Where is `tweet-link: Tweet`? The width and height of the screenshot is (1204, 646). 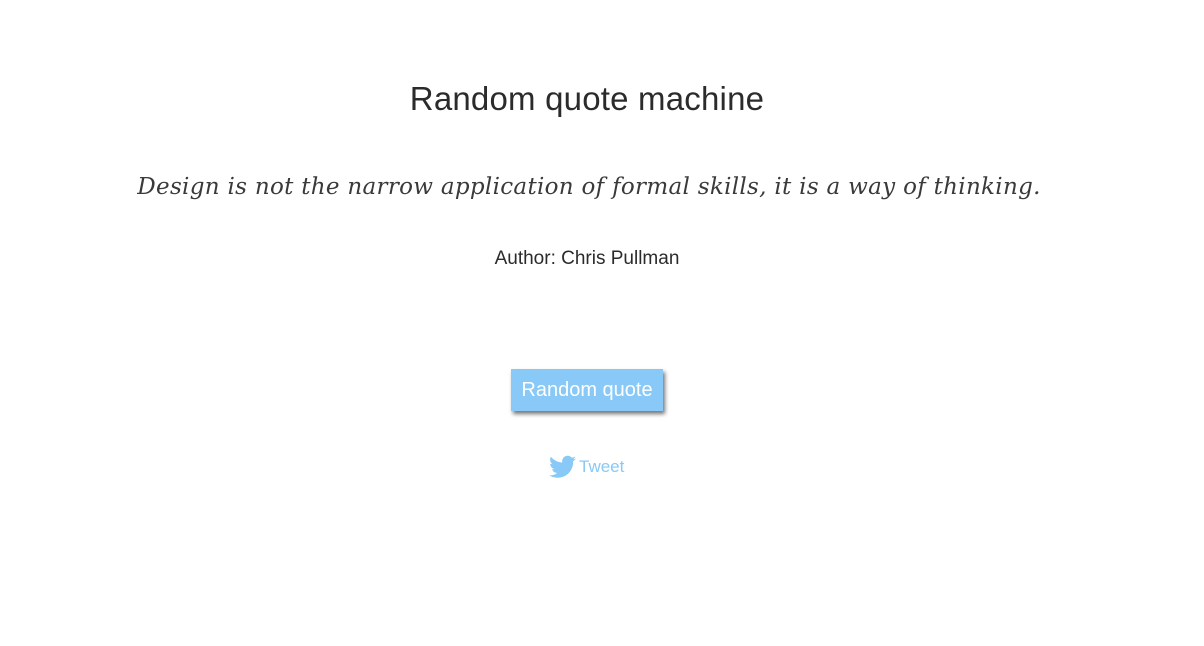 tweet-link: Tweet is located at coordinates (586, 467).